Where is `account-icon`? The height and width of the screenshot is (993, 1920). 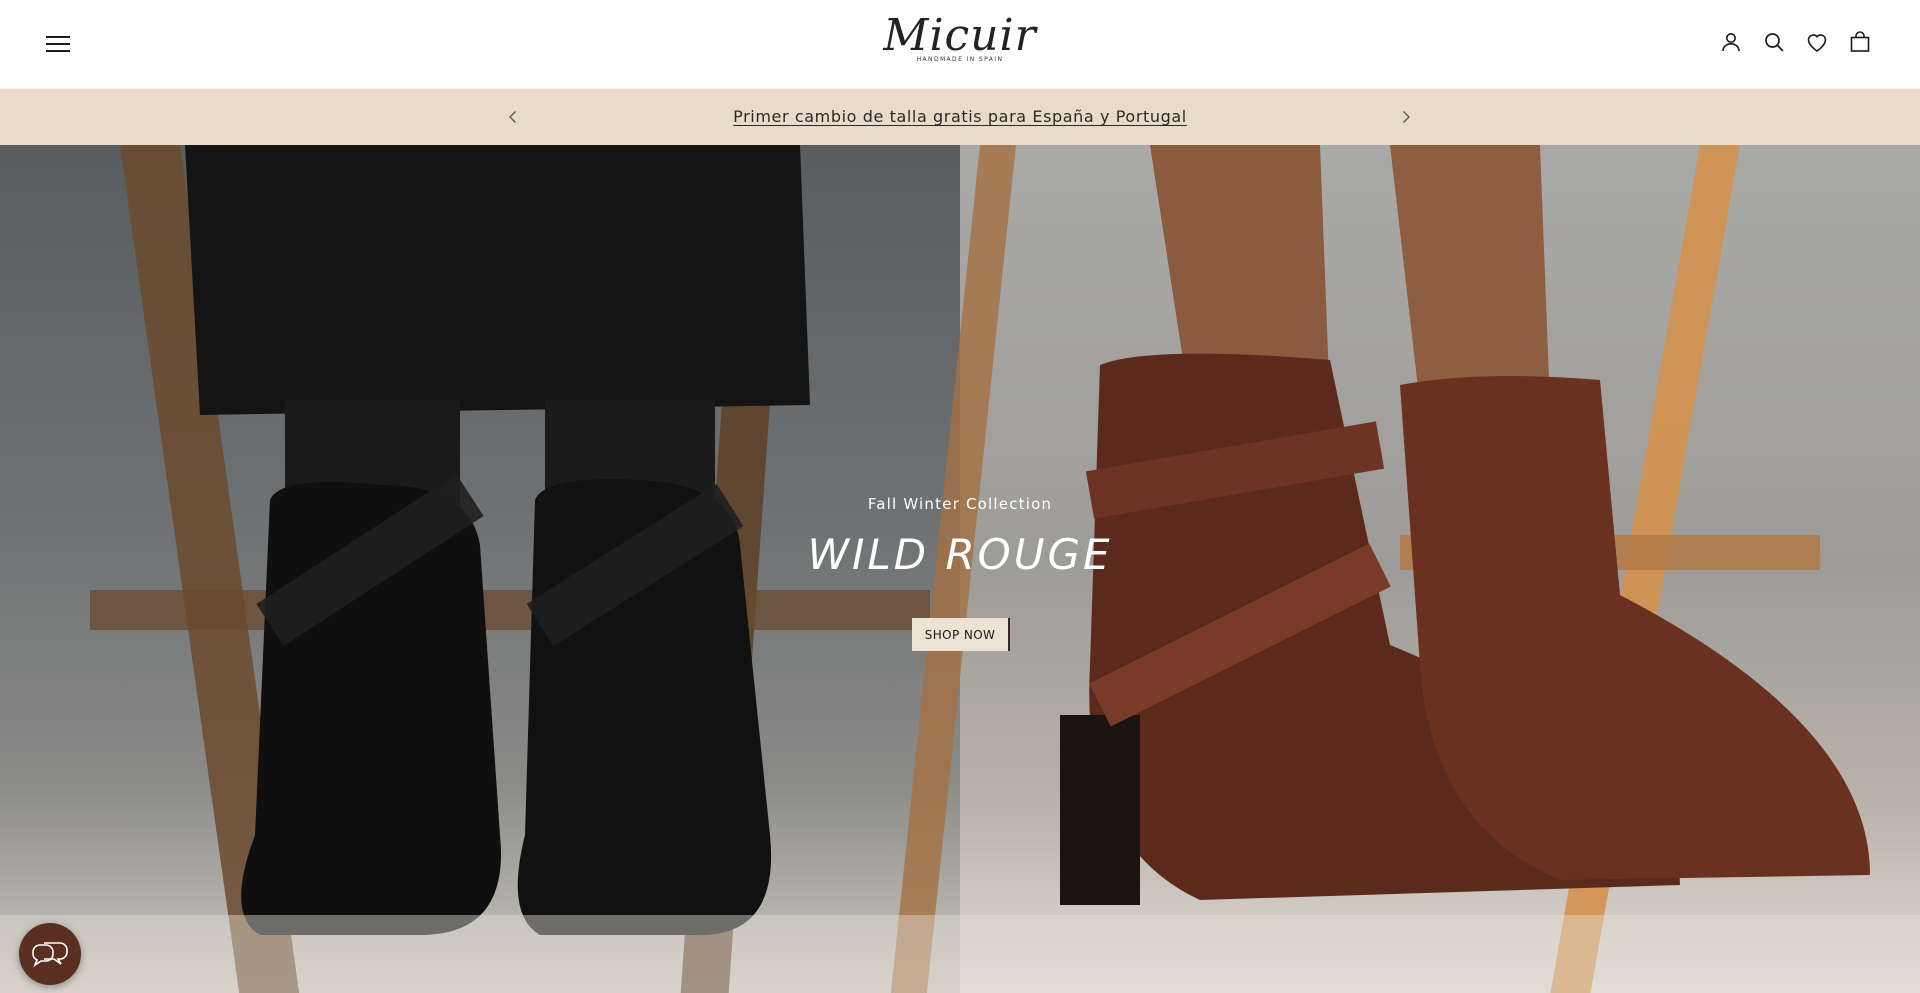
account-icon is located at coordinates (1731, 42).